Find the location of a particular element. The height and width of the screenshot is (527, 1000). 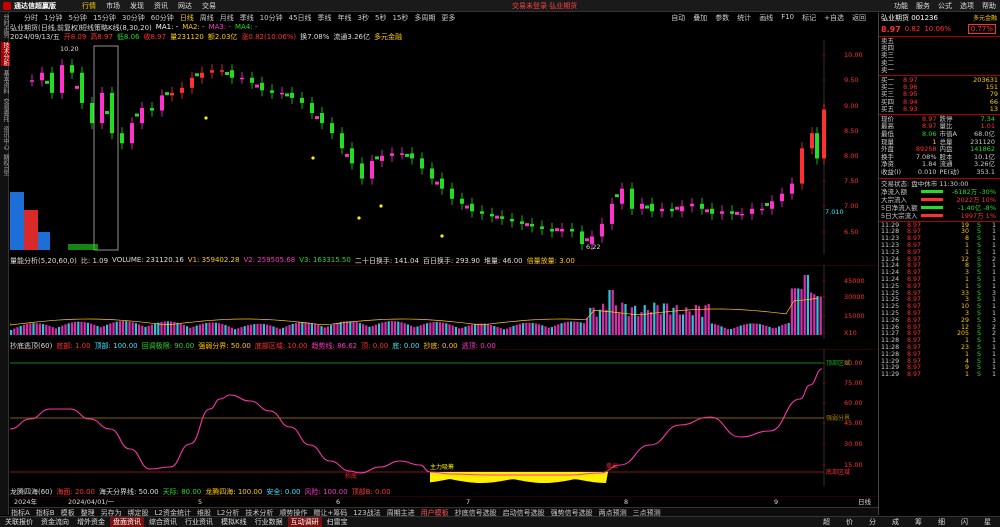

bottom-tab-19: 三点预测 is located at coordinates (647, 512).